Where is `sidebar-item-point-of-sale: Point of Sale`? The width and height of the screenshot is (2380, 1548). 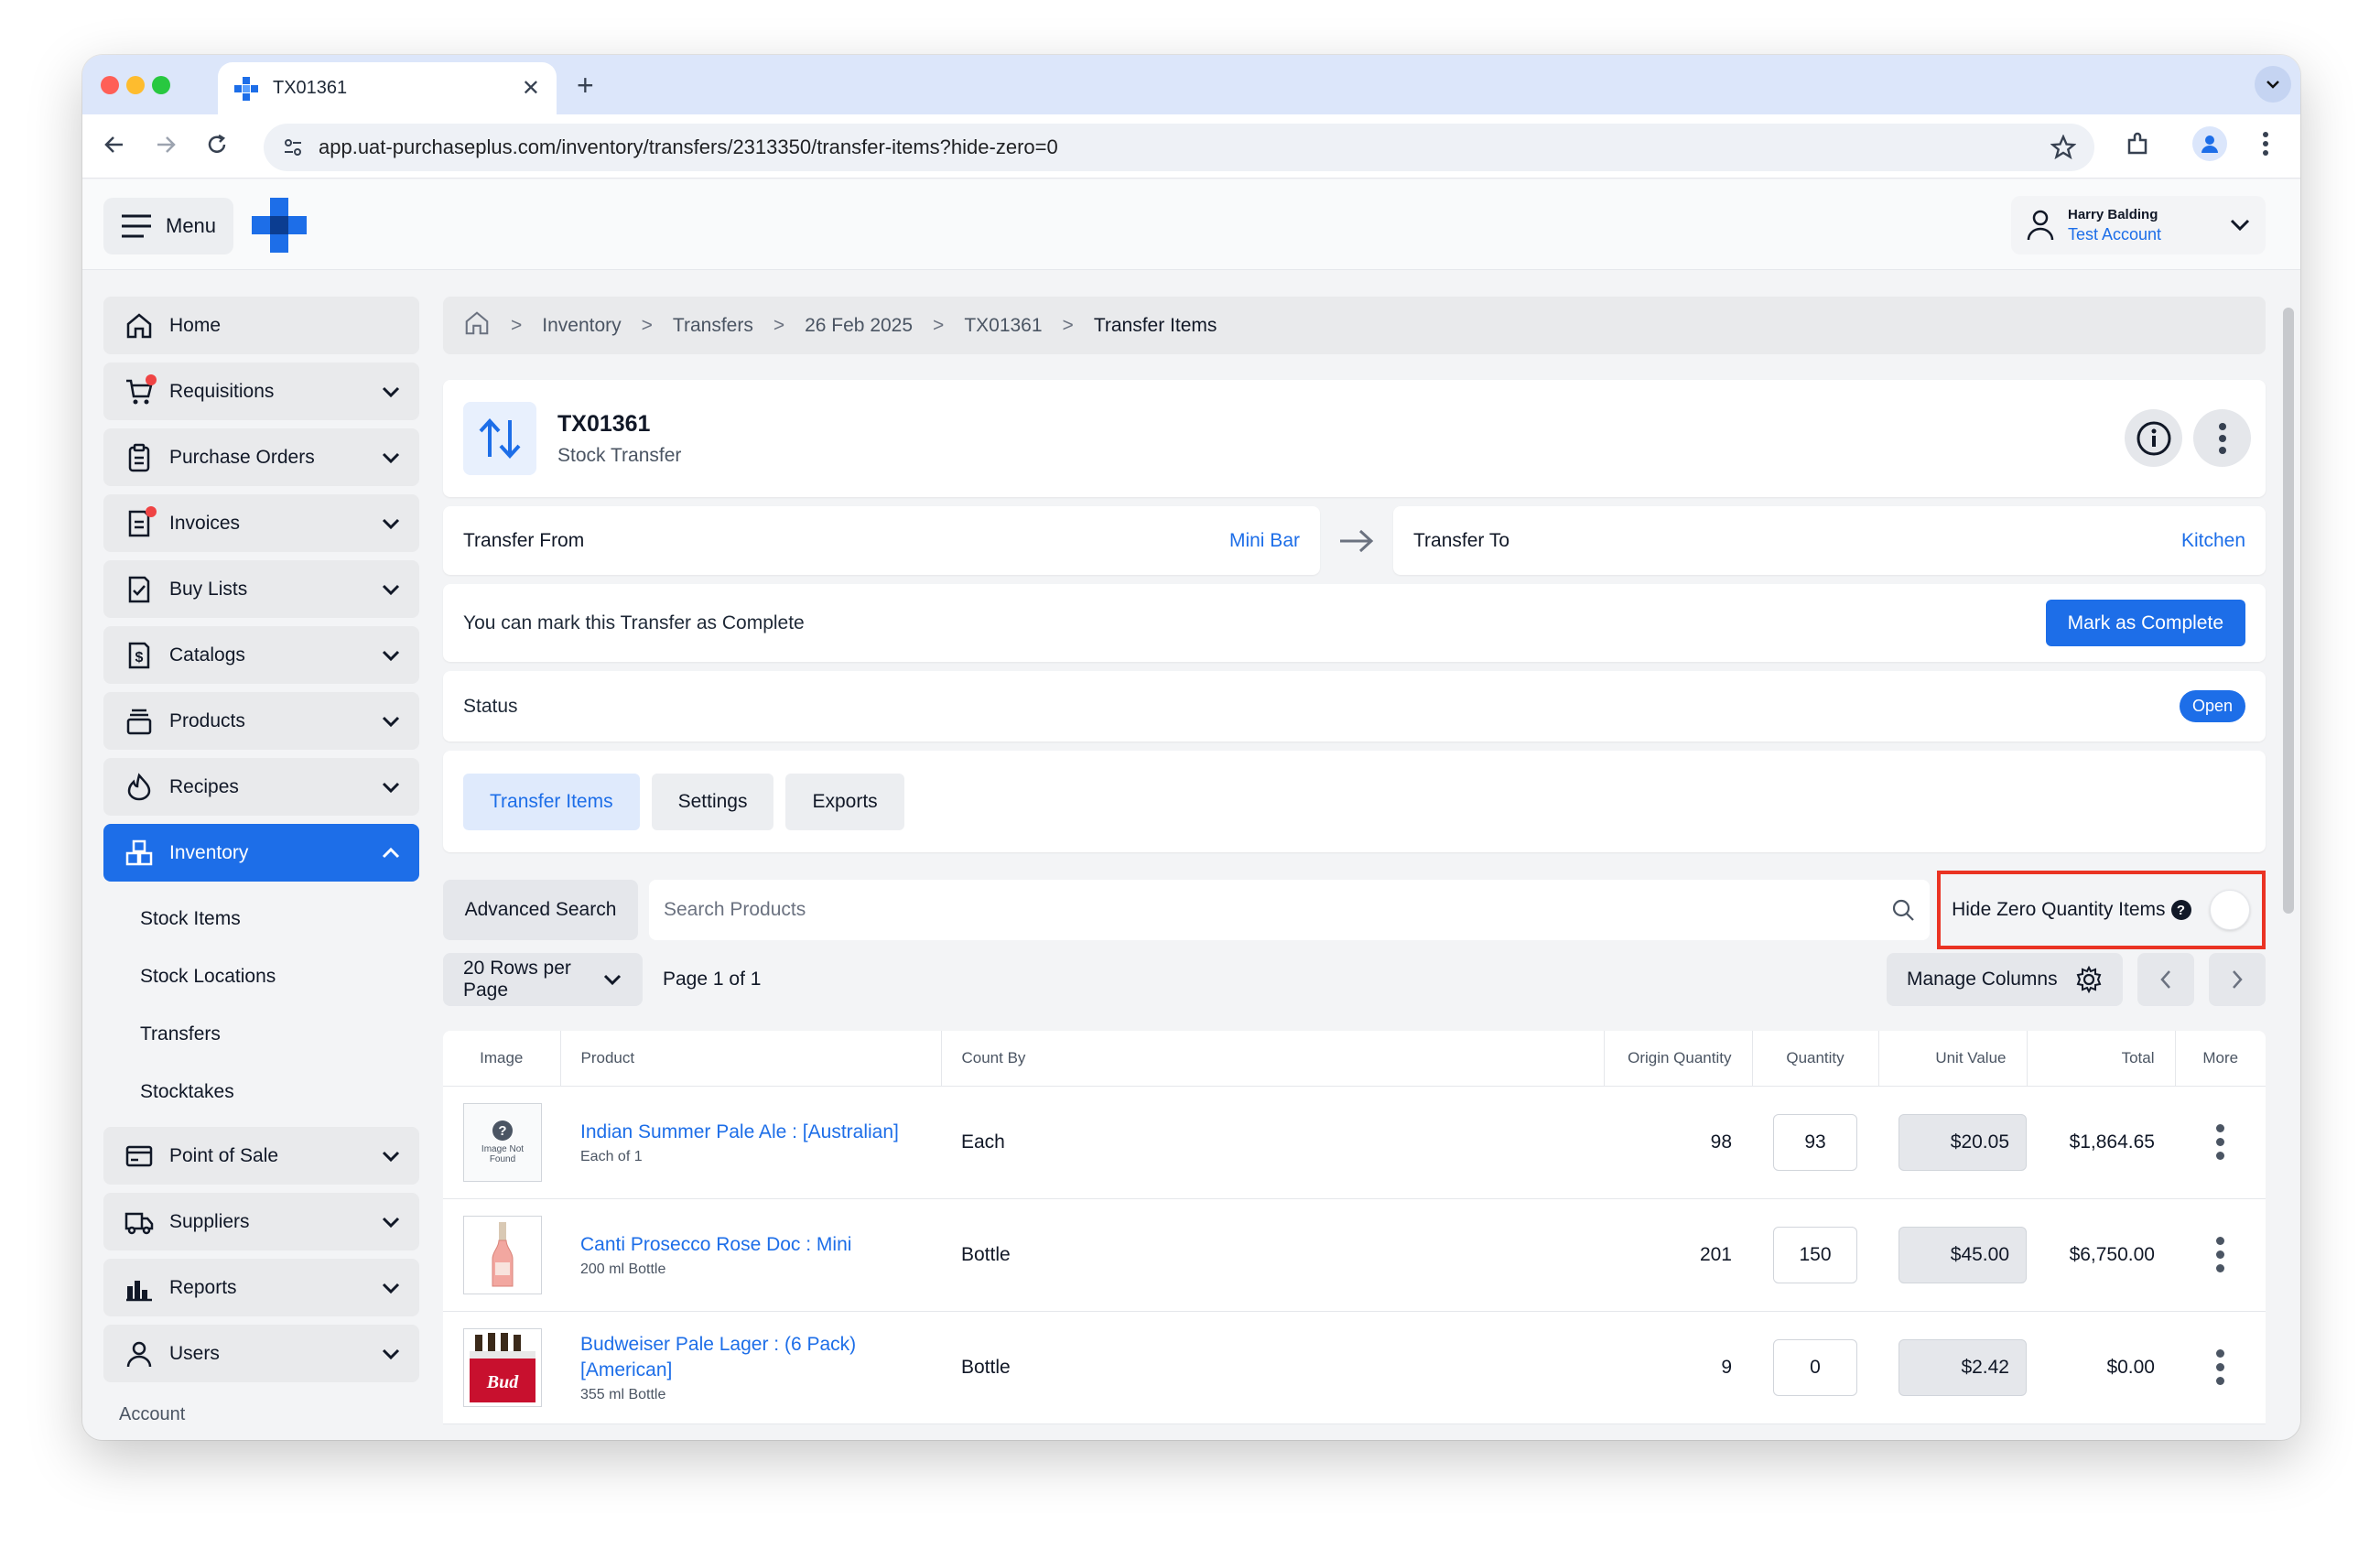 sidebar-item-point-of-sale: Point of Sale is located at coordinates (261, 1156).